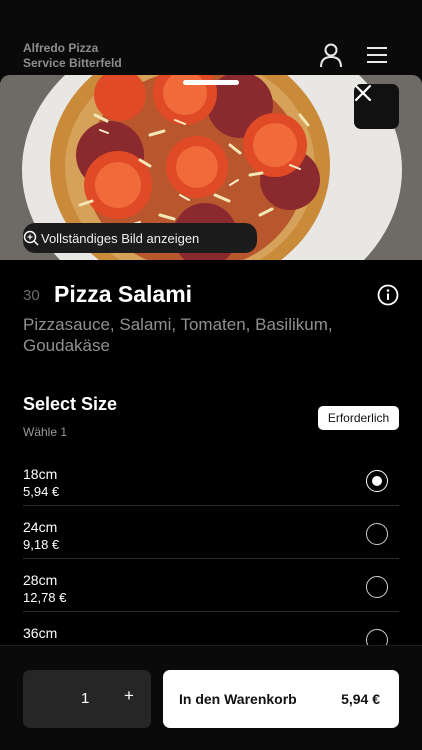 The width and height of the screenshot is (422, 750). Describe the element at coordinates (41, 491) in the screenshot. I see `size-option-price: 5,94 €` at that location.